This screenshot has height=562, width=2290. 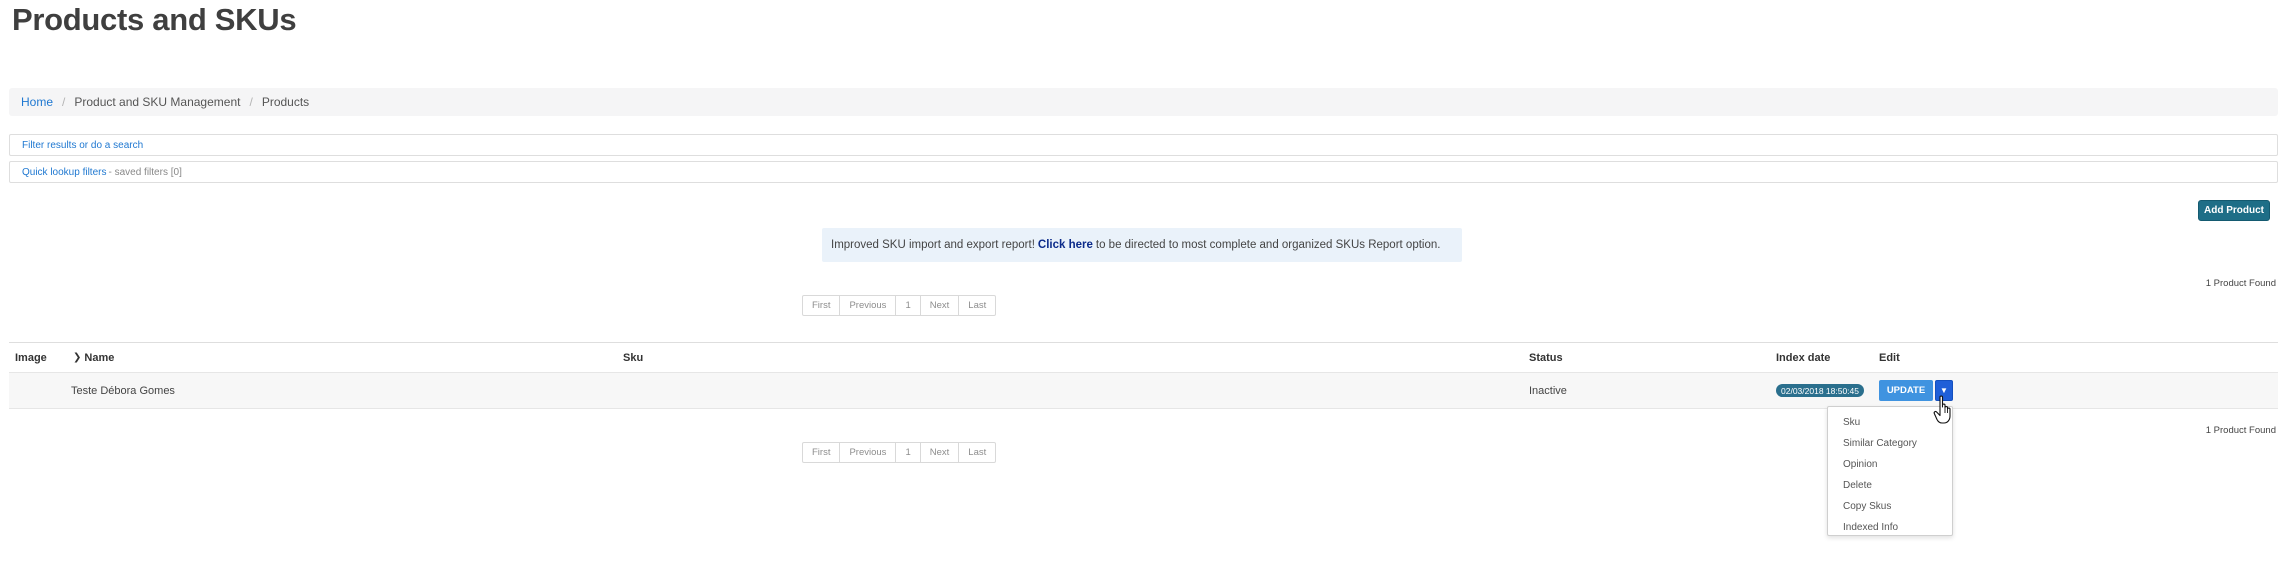 I want to click on product-name: Teste Débora Gomes, so click(x=123, y=390).